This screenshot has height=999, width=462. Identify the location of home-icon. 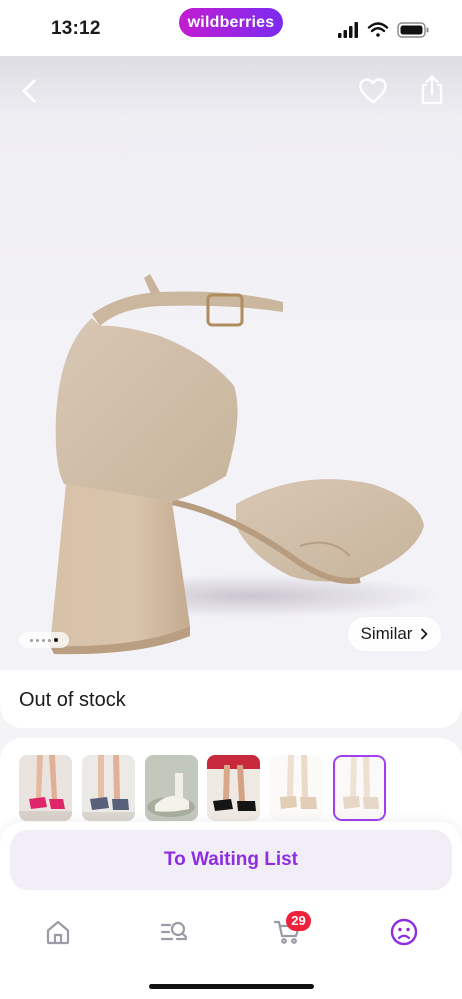
(58, 932).